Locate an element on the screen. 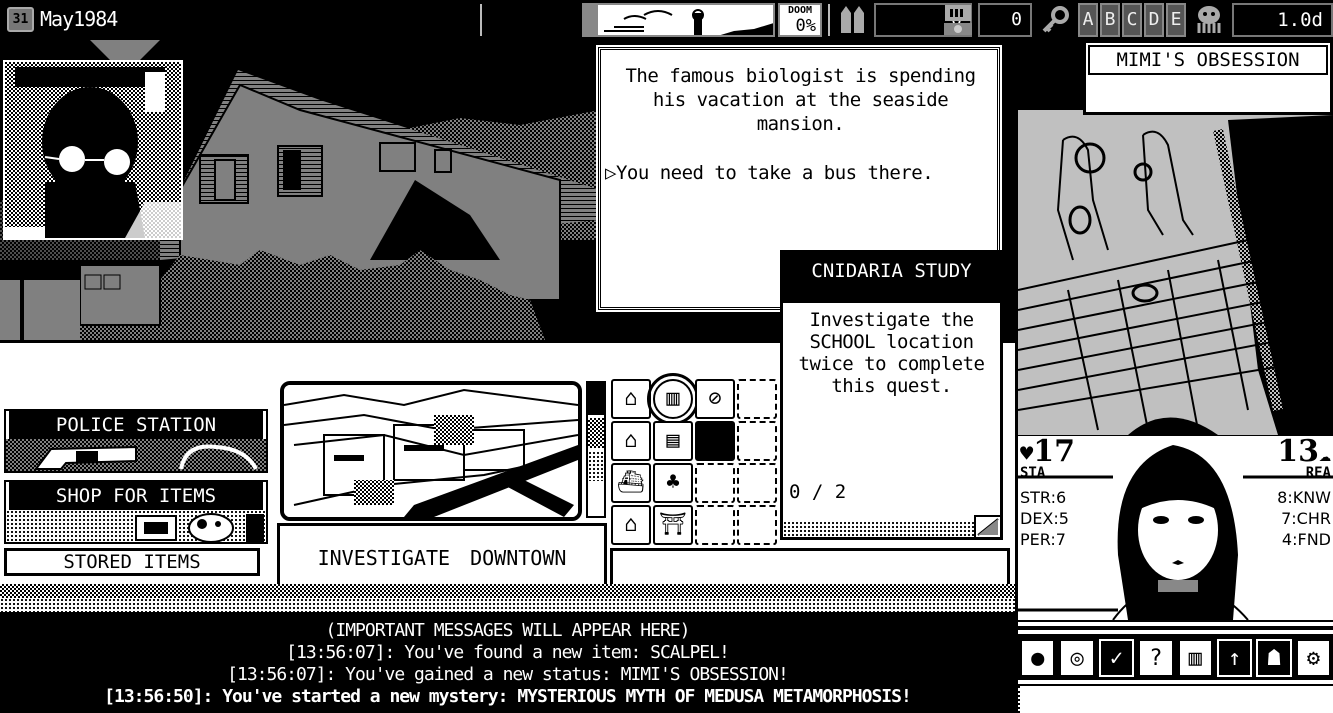 Image resolution: width=1333 pixels, height=713 pixels. funds-register-icon is located at coordinates (958, 20).